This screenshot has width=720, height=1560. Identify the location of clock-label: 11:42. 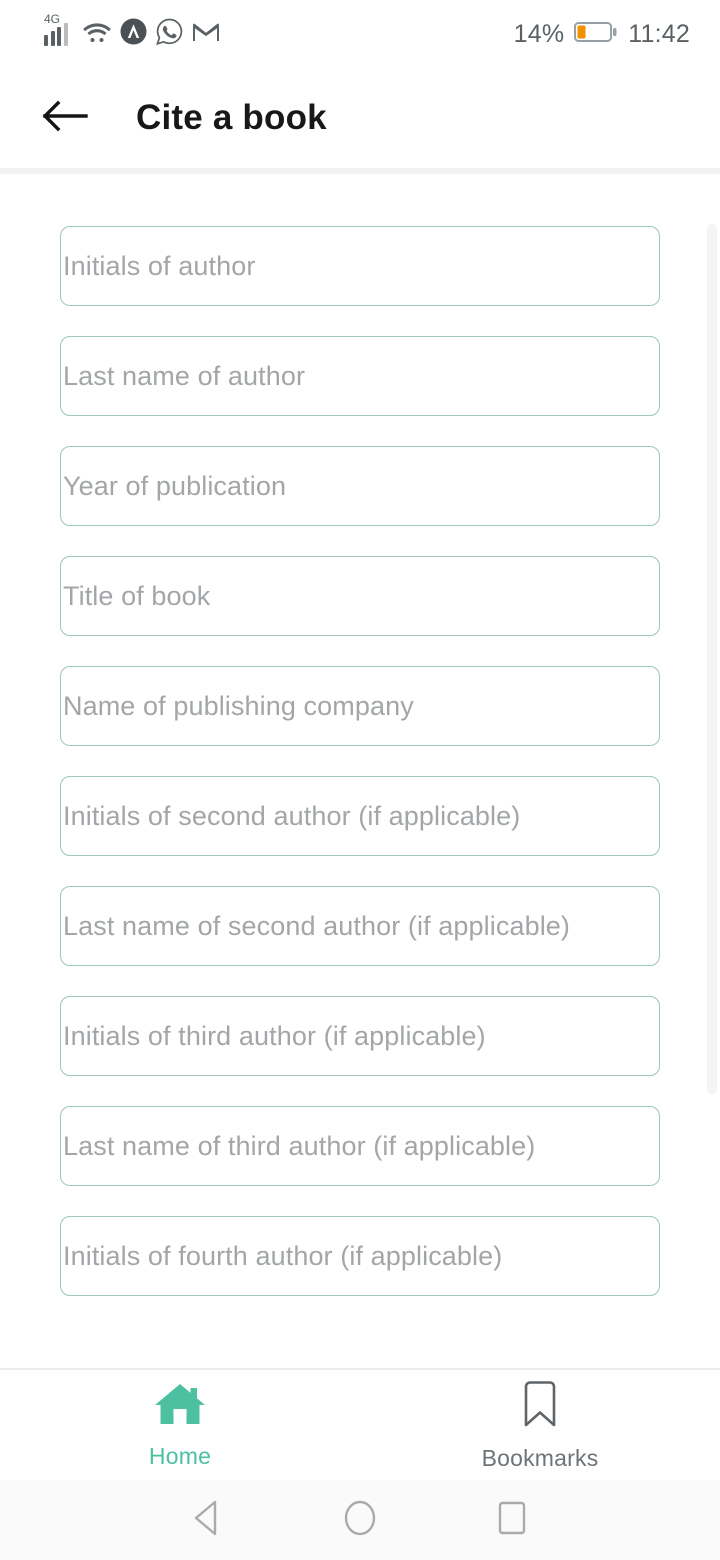
(659, 33).